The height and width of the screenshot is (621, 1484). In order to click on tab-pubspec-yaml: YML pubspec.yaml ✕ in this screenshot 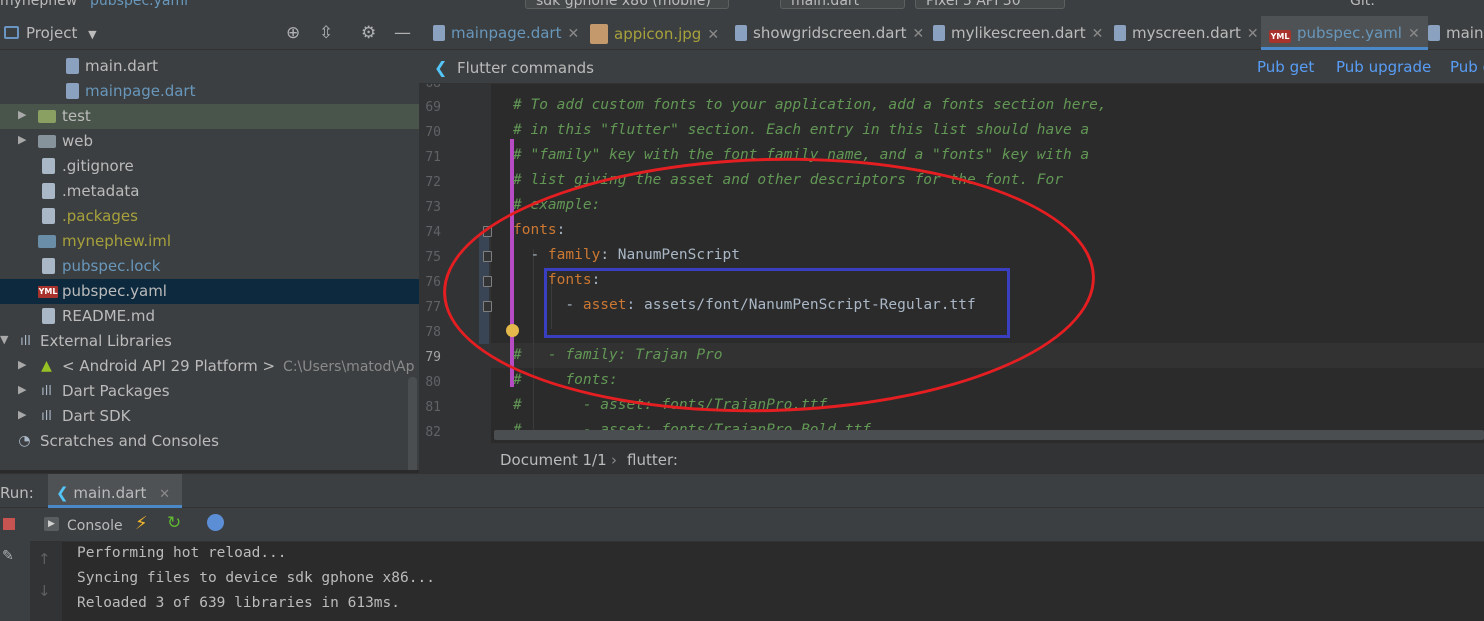, I will do `click(1344, 33)`.